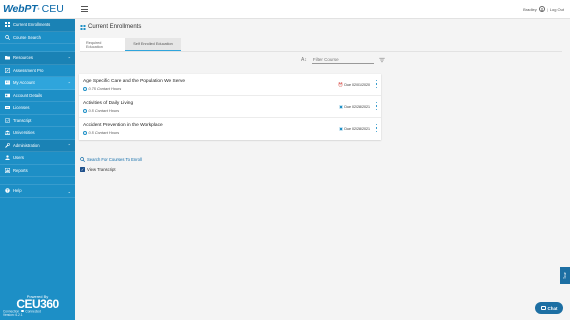  I want to click on chat-bubble-icon, so click(543, 308).